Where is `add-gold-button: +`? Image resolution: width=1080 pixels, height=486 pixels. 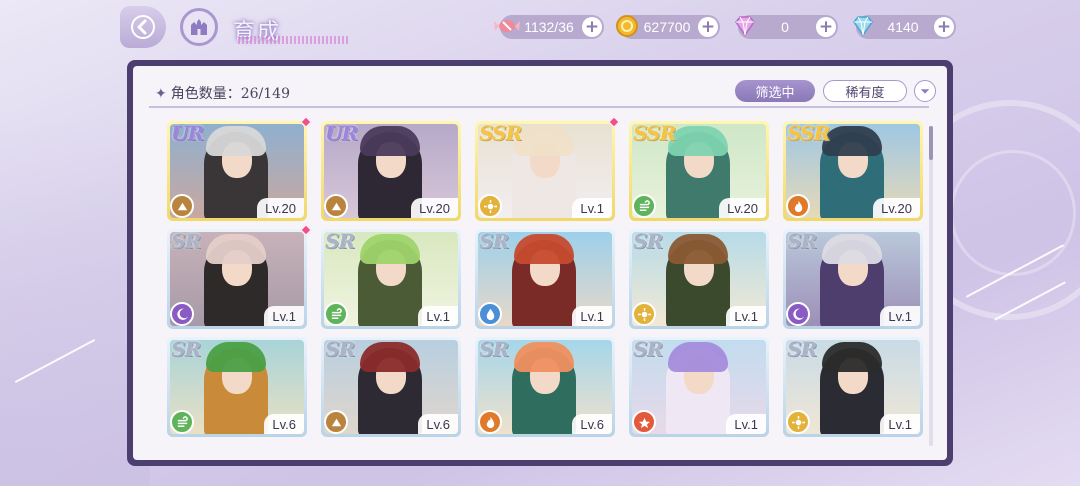
add-gold-button: + is located at coordinates (708, 27).